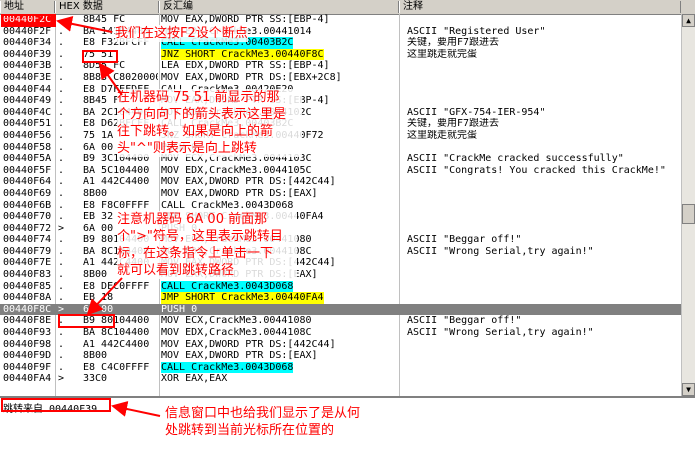 The height and width of the screenshot is (449, 695). What do you see at coordinates (27, 344) in the screenshot?
I see `address-cell: 00440F98` at bounding box center [27, 344].